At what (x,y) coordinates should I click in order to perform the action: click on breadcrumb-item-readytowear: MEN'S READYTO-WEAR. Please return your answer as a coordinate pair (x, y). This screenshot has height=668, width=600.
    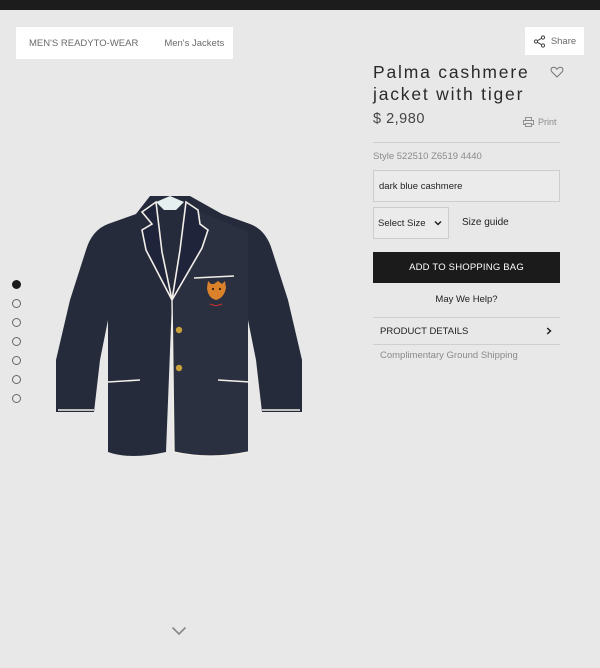
    Looking at the image, I should click on (83, 43).